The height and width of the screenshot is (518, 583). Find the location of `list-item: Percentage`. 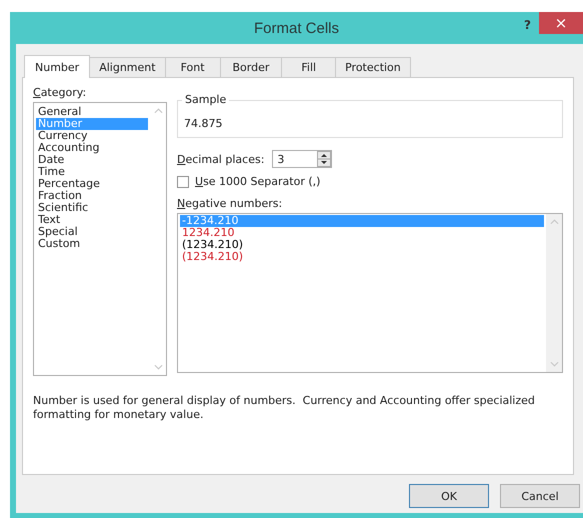

list-item: Percentage is located at coordinates (92, 184).